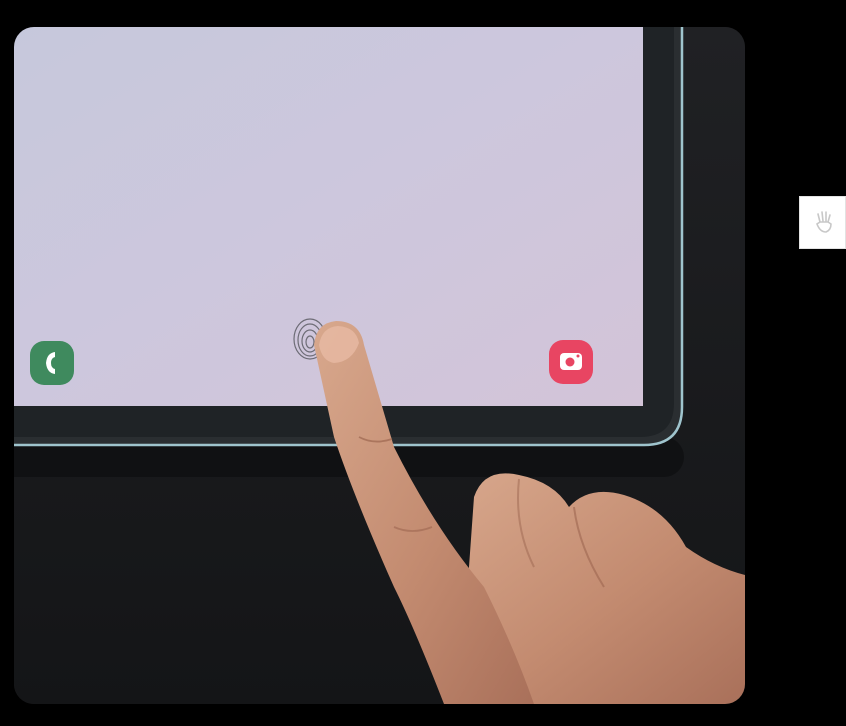 This screenshot has height=726, width=846. I want to click on hand-icon, so click(824, 222).